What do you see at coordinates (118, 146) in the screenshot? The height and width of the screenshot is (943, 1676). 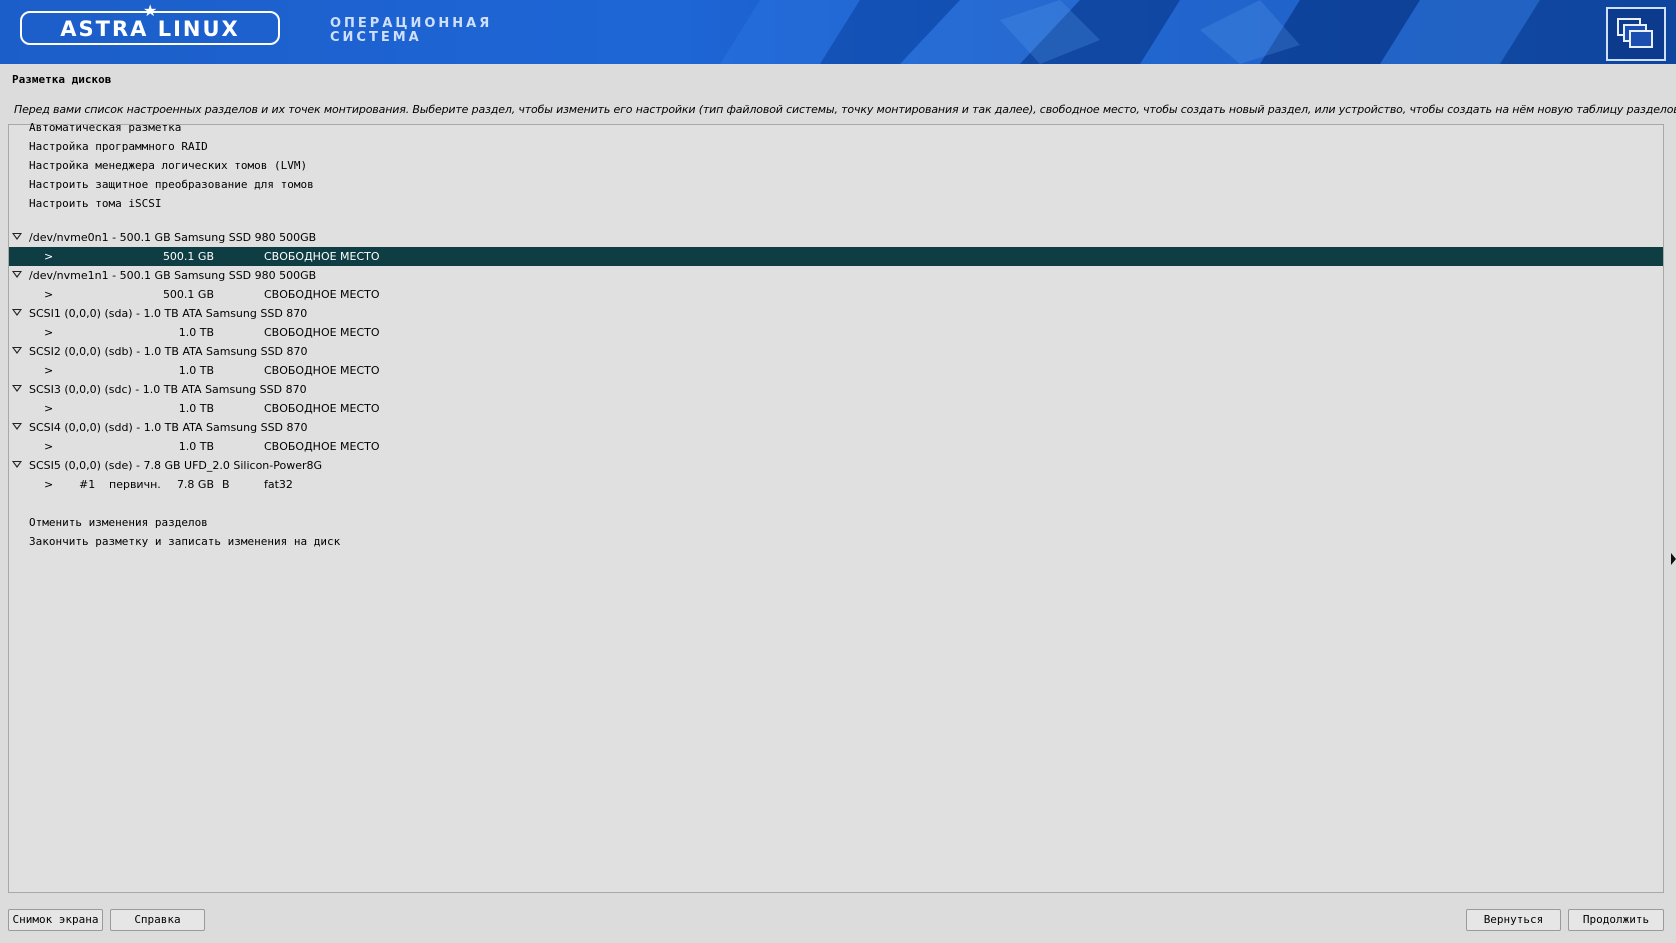 I see `list-item-label: Настройка программного RAID` at bounding box center [118, 146].